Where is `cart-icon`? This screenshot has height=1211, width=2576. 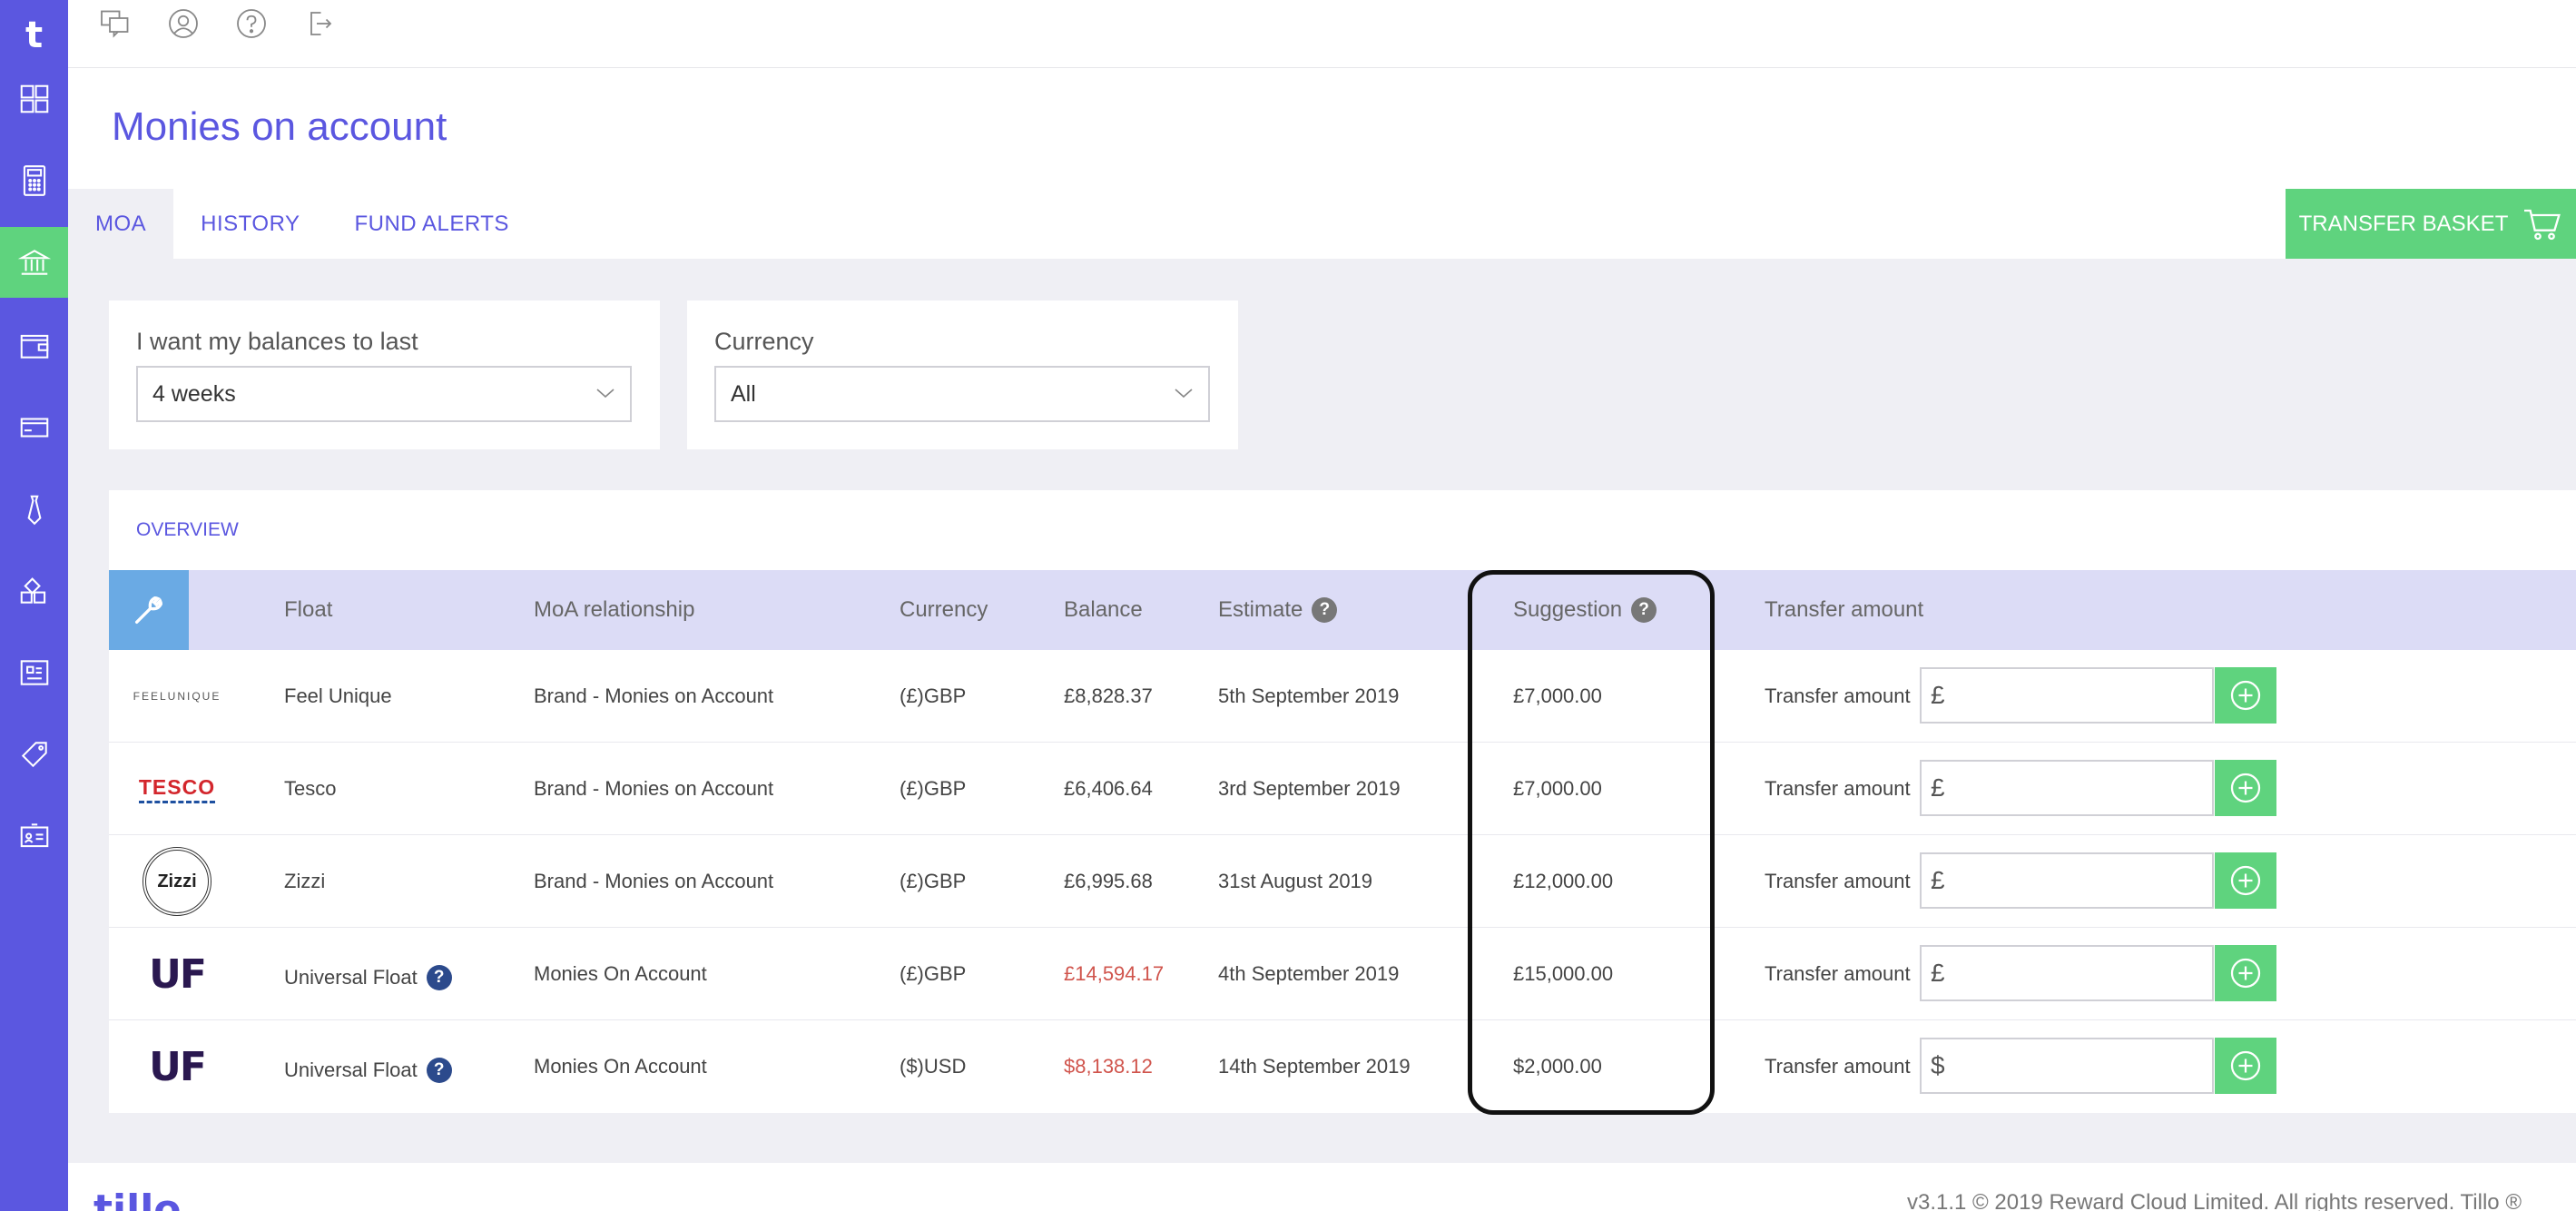 cart-icon is located at coordinates (2542, 225).